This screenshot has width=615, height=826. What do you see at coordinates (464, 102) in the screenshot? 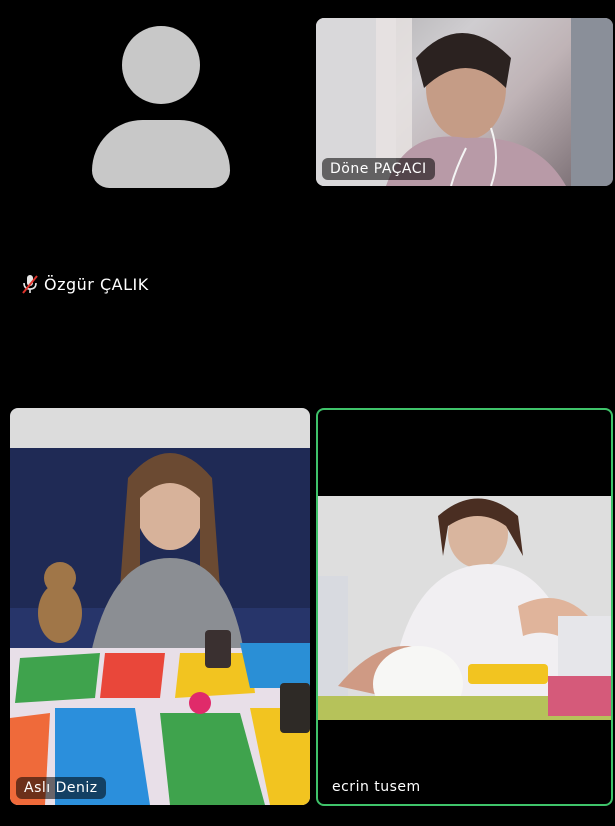
I see `participant-tile-done: Döne PAÇACI` at bounding box center [464, 102].